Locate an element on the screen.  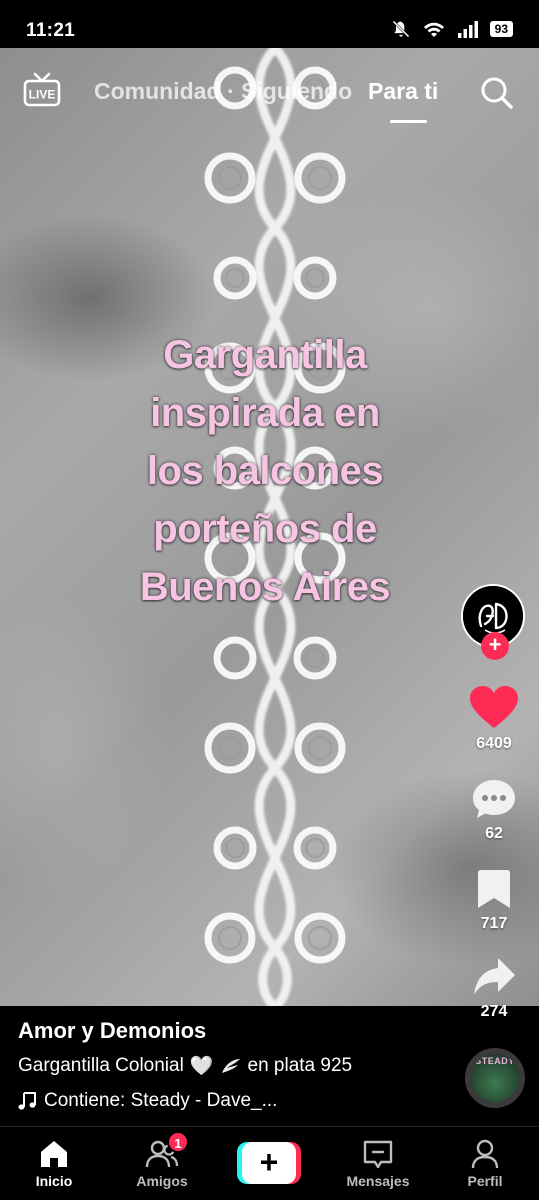
nav-amigos: 1 Amigos is located at coordinates (162, 1160).